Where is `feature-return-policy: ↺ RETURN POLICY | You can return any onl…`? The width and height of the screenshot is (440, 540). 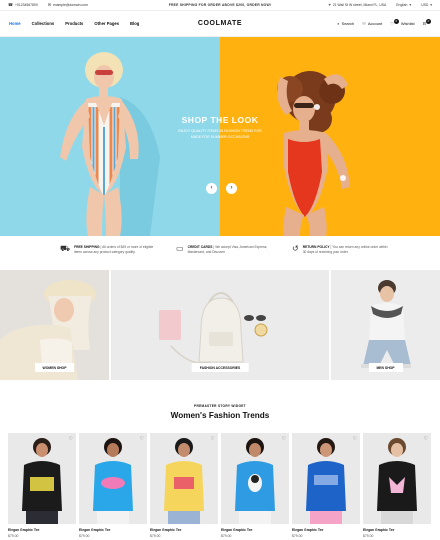 feature-return-policy: ↺ RETURN POLICY | You can return any onl… is located at coordinates (340, 249).